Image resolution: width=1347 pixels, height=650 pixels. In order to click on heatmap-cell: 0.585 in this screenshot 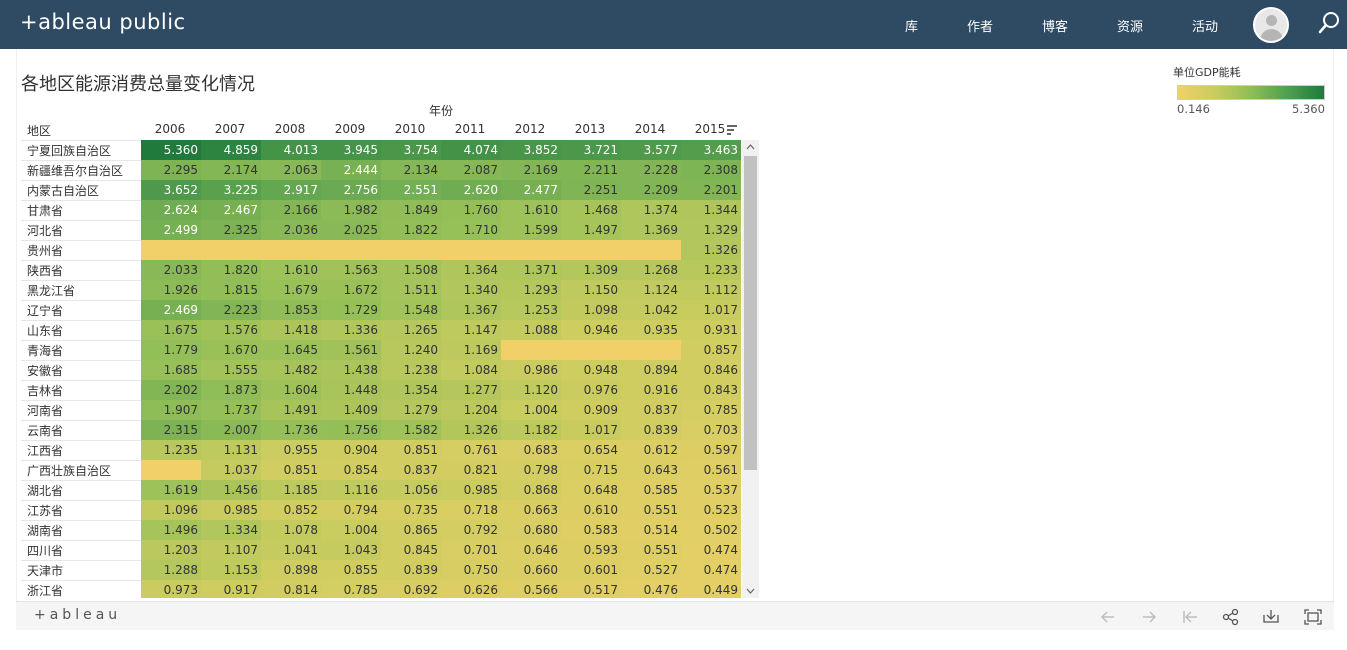, I will do `click(651, 490)`.